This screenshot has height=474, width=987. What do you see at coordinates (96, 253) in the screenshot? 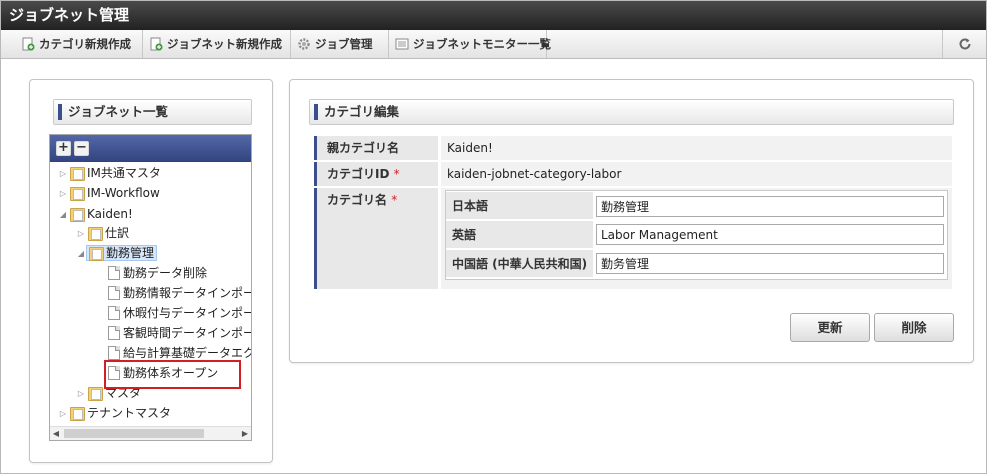
I see `folder-open-icon` at bounding box center [96, 253].